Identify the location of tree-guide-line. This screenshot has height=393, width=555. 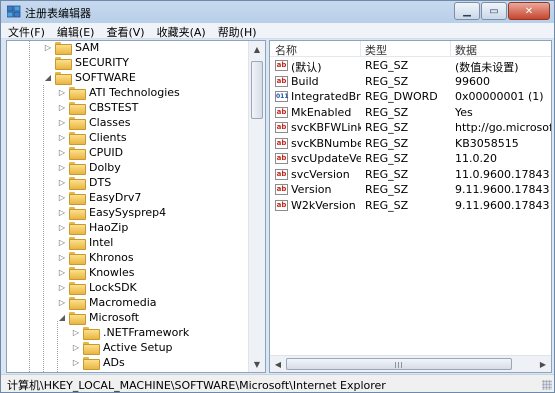
(57, 346).